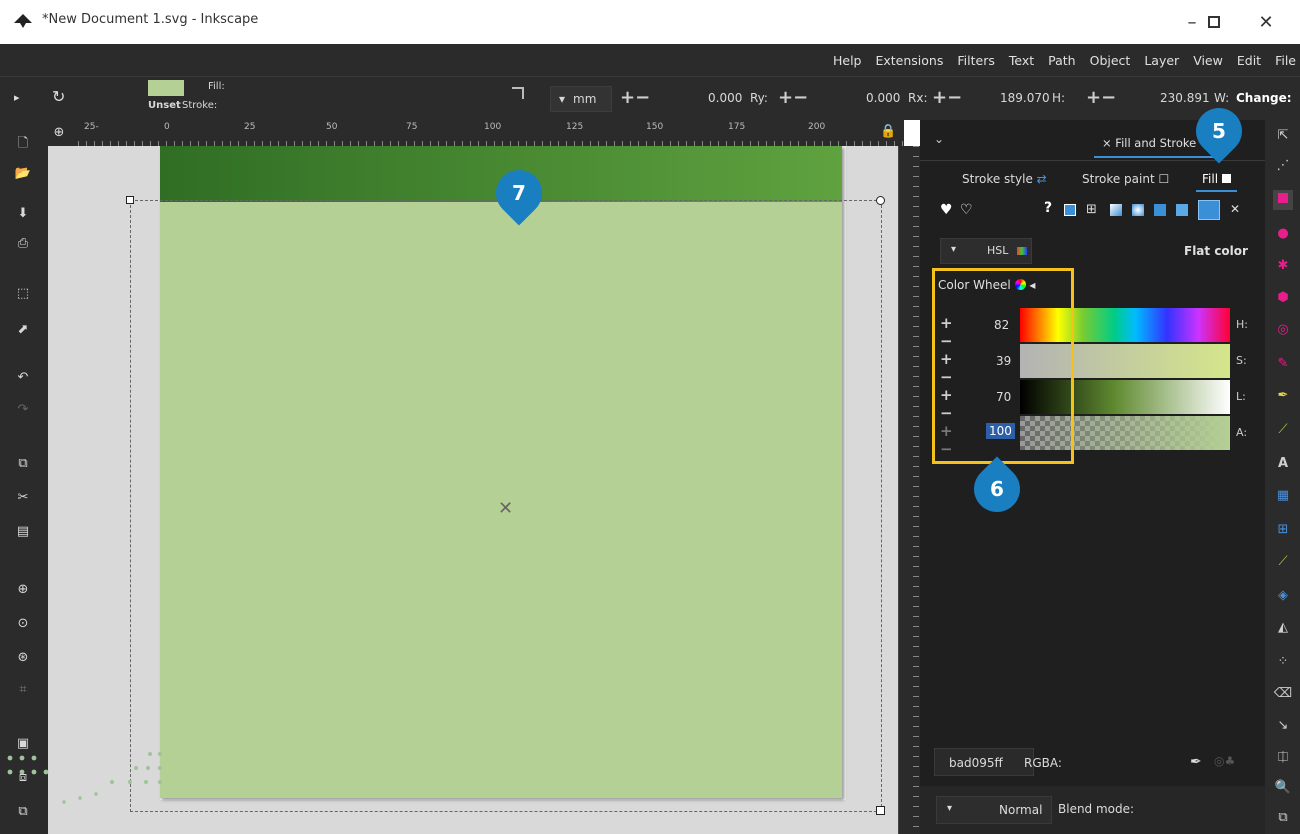 Image resolution: width=1300 pixels, height=834 pixels. Describe the element at coordinates (58, 96) in the screenshot. I see `reset-icon: ↻` at that location.